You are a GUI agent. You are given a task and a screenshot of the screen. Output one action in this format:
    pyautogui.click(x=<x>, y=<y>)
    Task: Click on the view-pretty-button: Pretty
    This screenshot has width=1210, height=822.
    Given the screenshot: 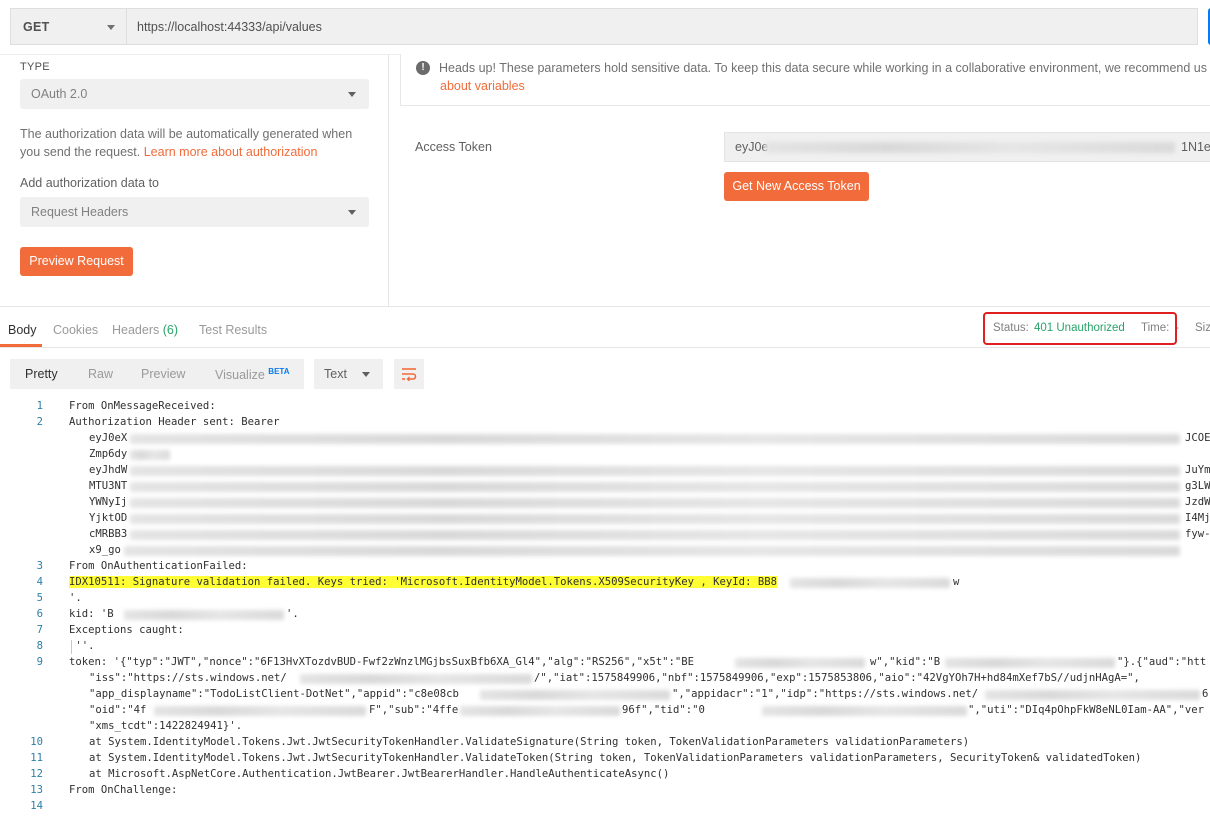 What is the action you would take?
    pyautogui.click(x=41, y=374)
    